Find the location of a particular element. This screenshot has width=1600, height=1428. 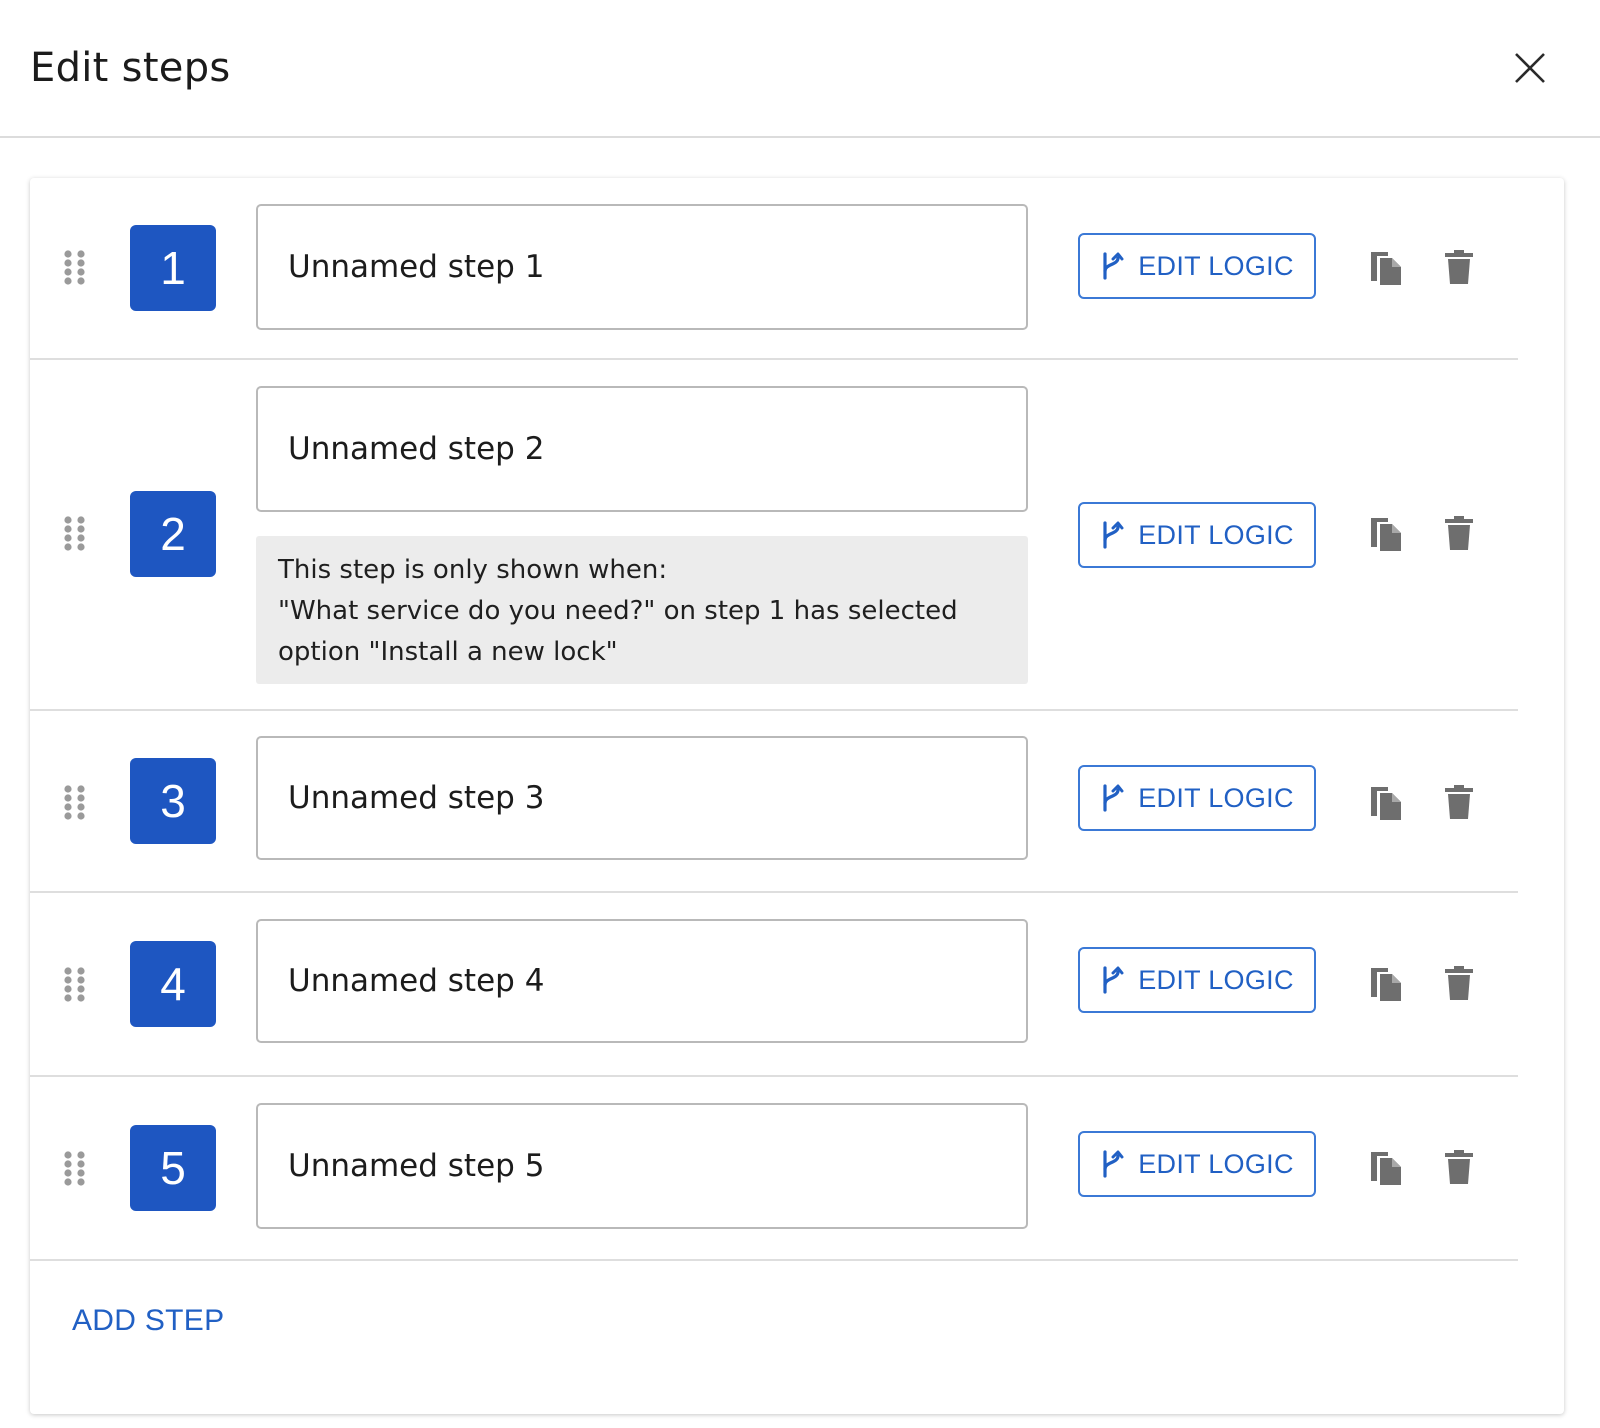

step-row: 4 EDIT LOGIC is located at coordinates (774, 985).